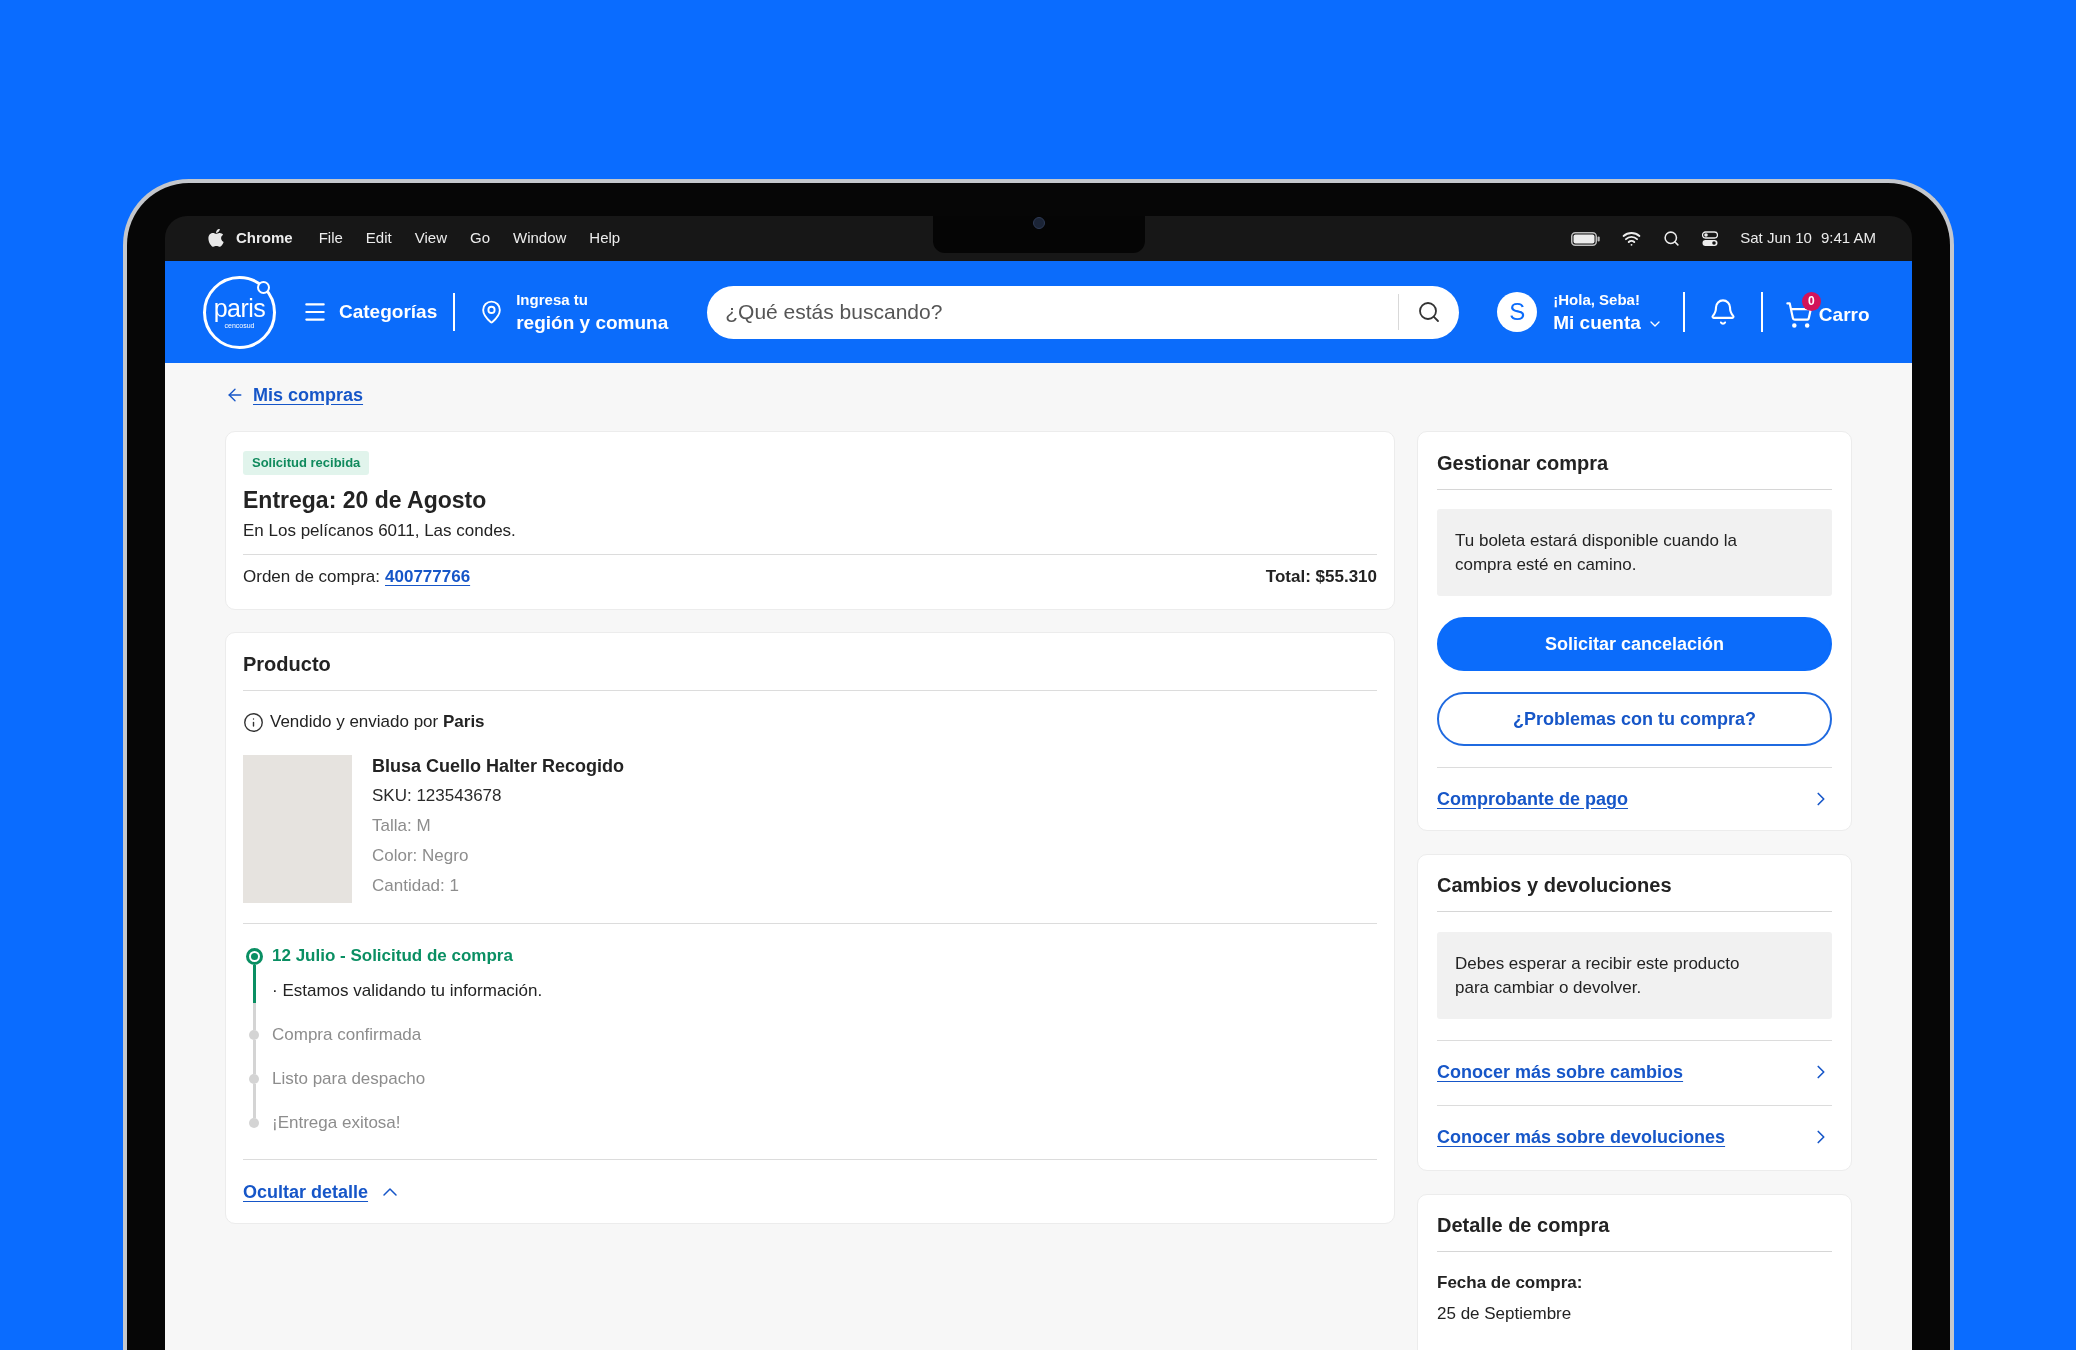 The image size is (2076, 1350). I want to click on battery-icon, so click(1586, 238).